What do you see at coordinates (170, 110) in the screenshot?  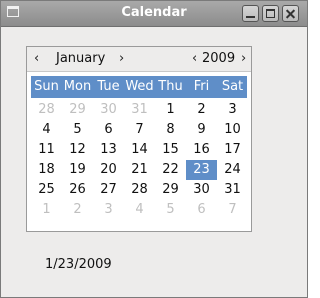 I see `day-cell: 1` at bounding box center [170, 110].